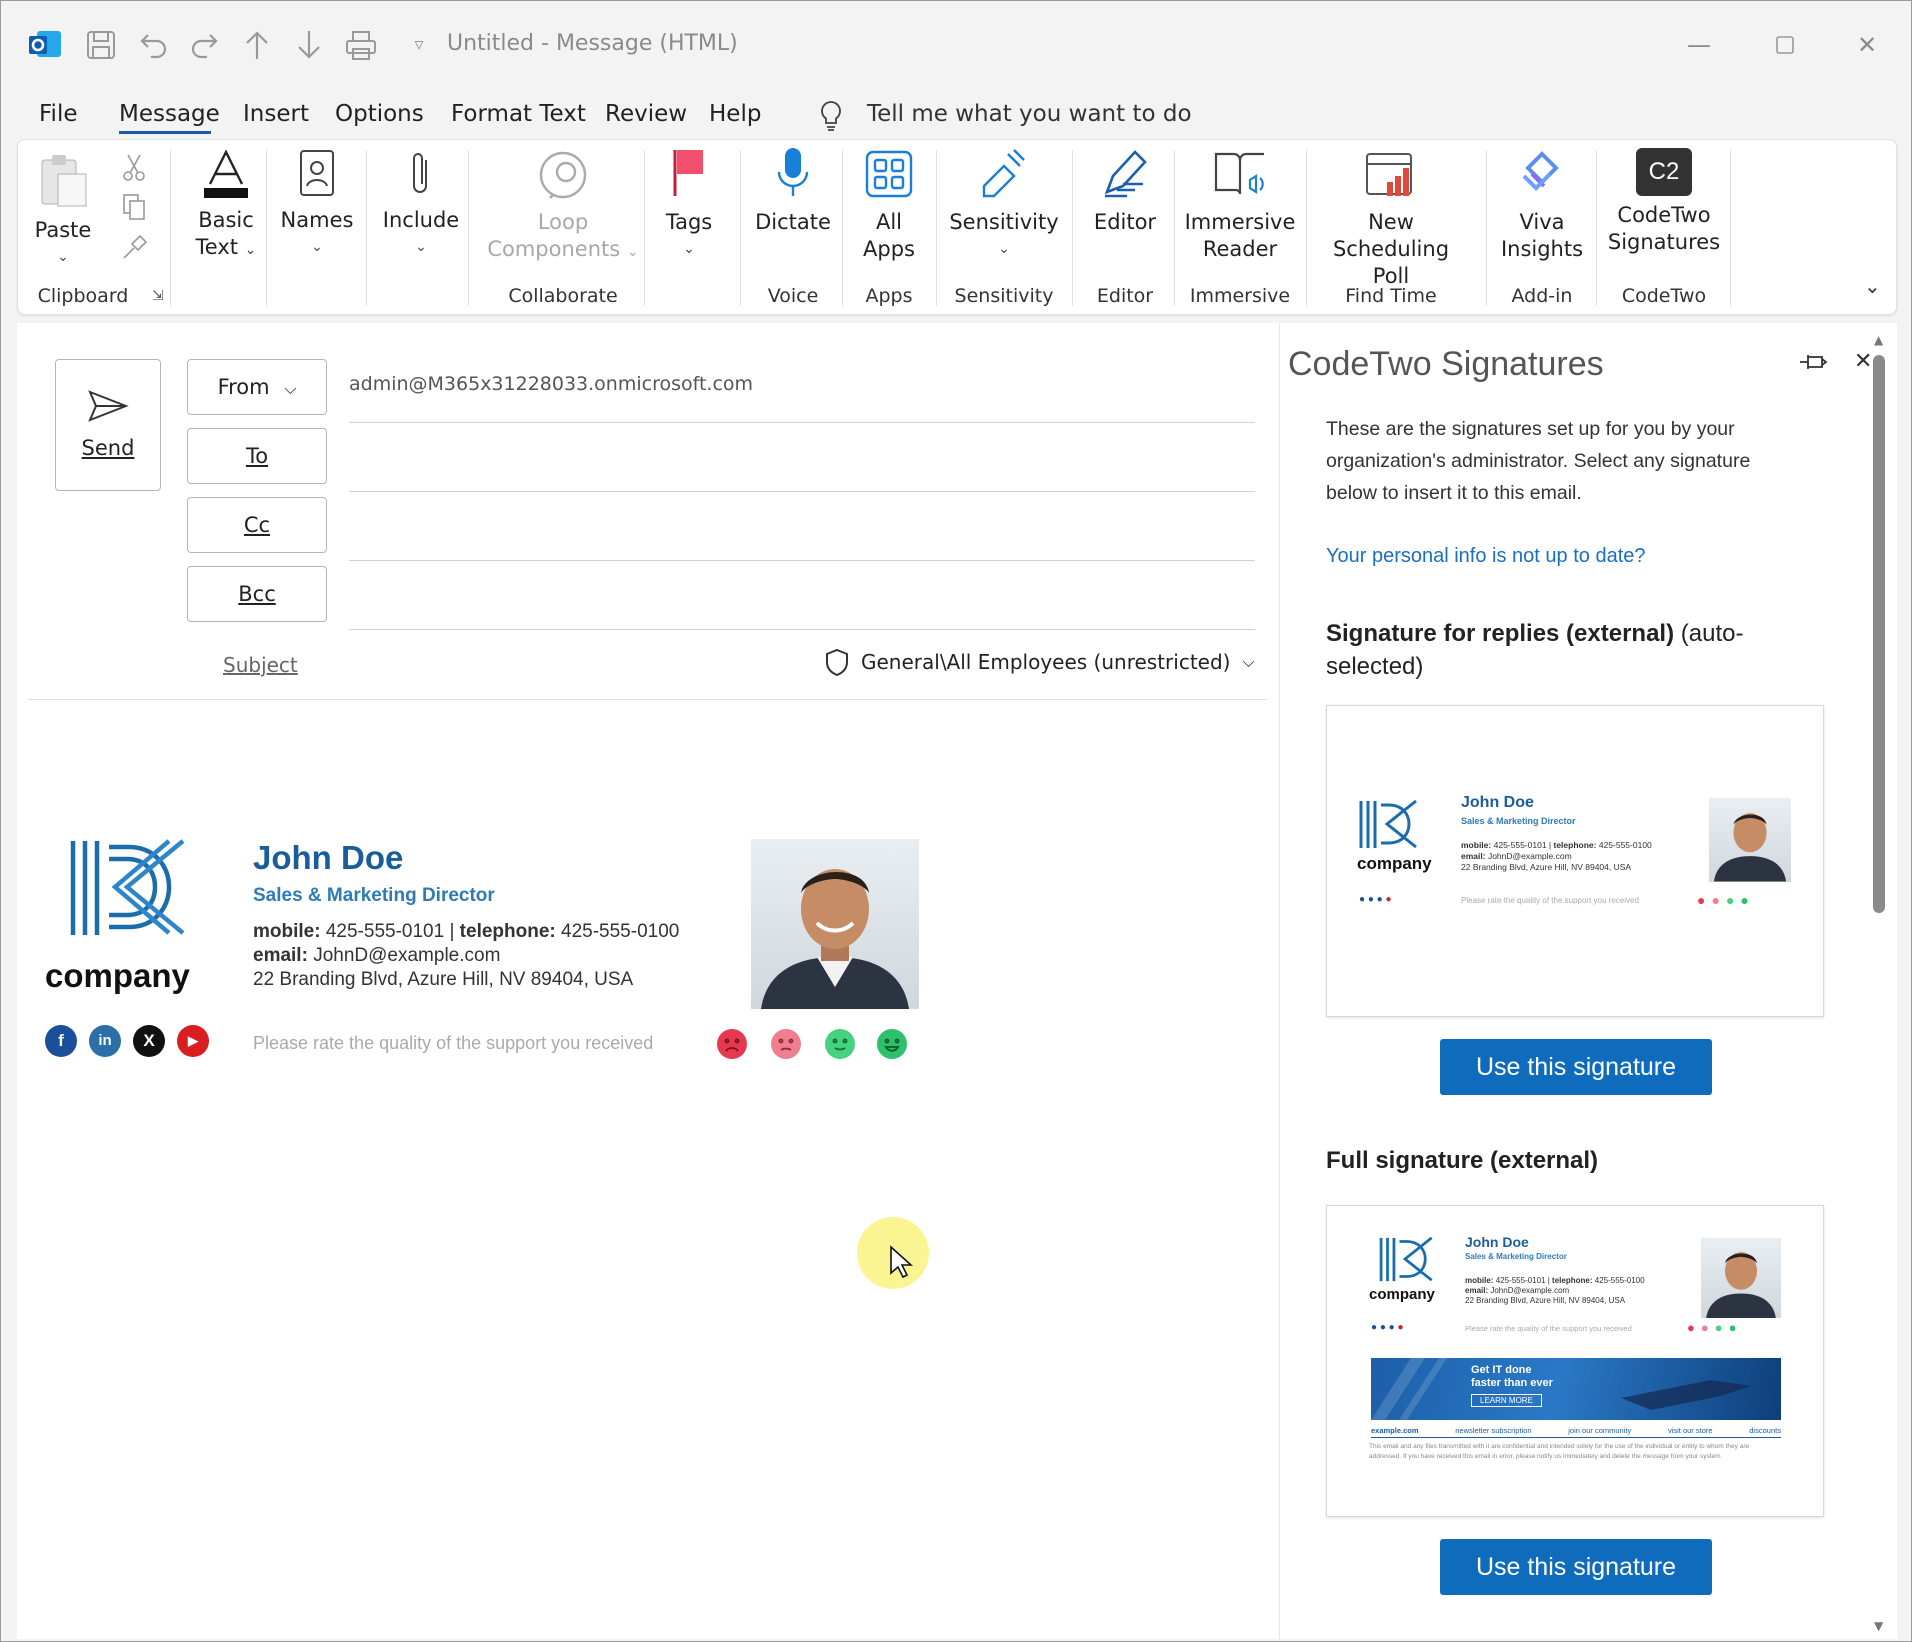 This screenshot has height=1642, width=1912. I want to click on poll-label-2: Scheduling Poll, so click(1391, 262).